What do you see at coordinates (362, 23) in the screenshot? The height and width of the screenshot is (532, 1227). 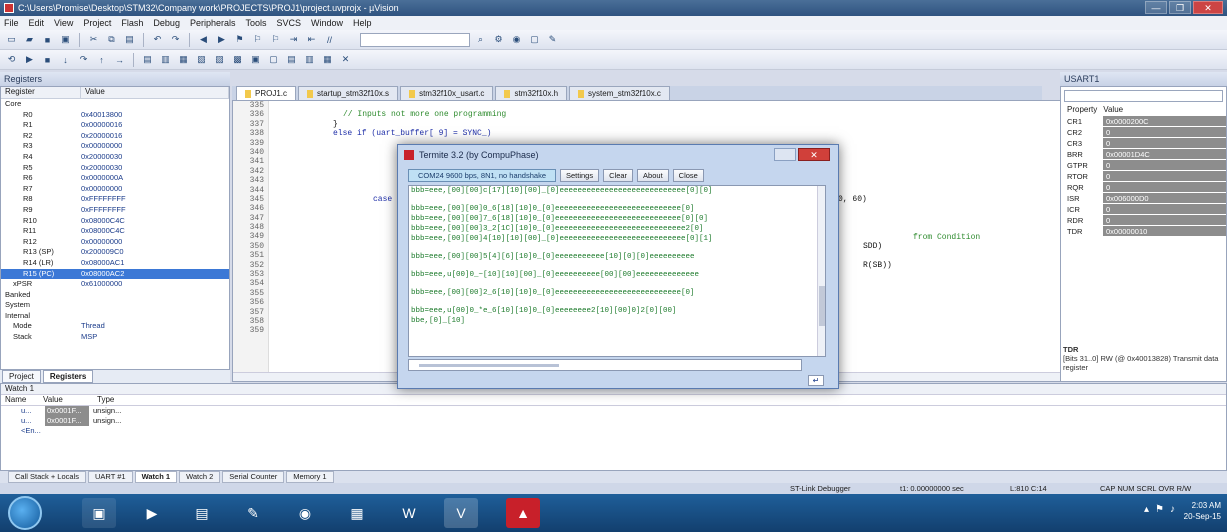 I see `menu-help: Help` at bounding box center [362, 23].